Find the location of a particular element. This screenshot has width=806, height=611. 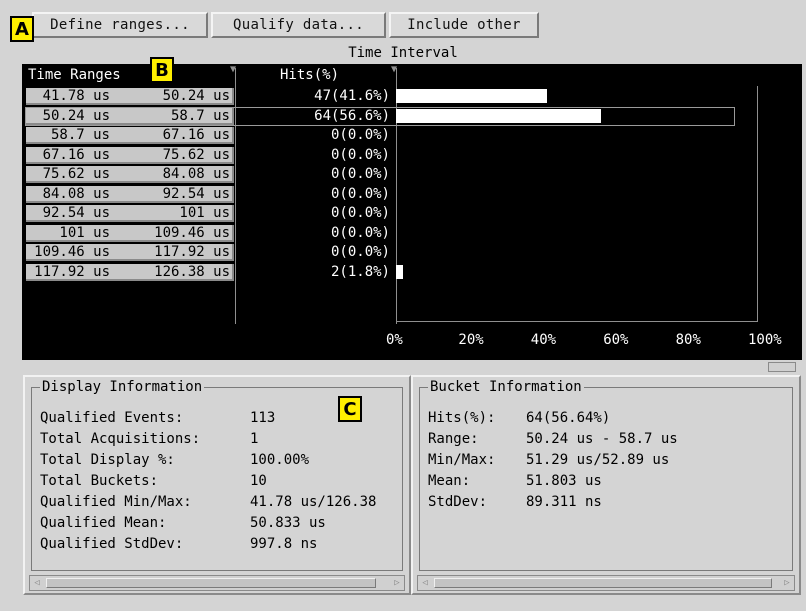

time-range-row: 67.16 us 75.62 us is located at coordinates (130, 155).